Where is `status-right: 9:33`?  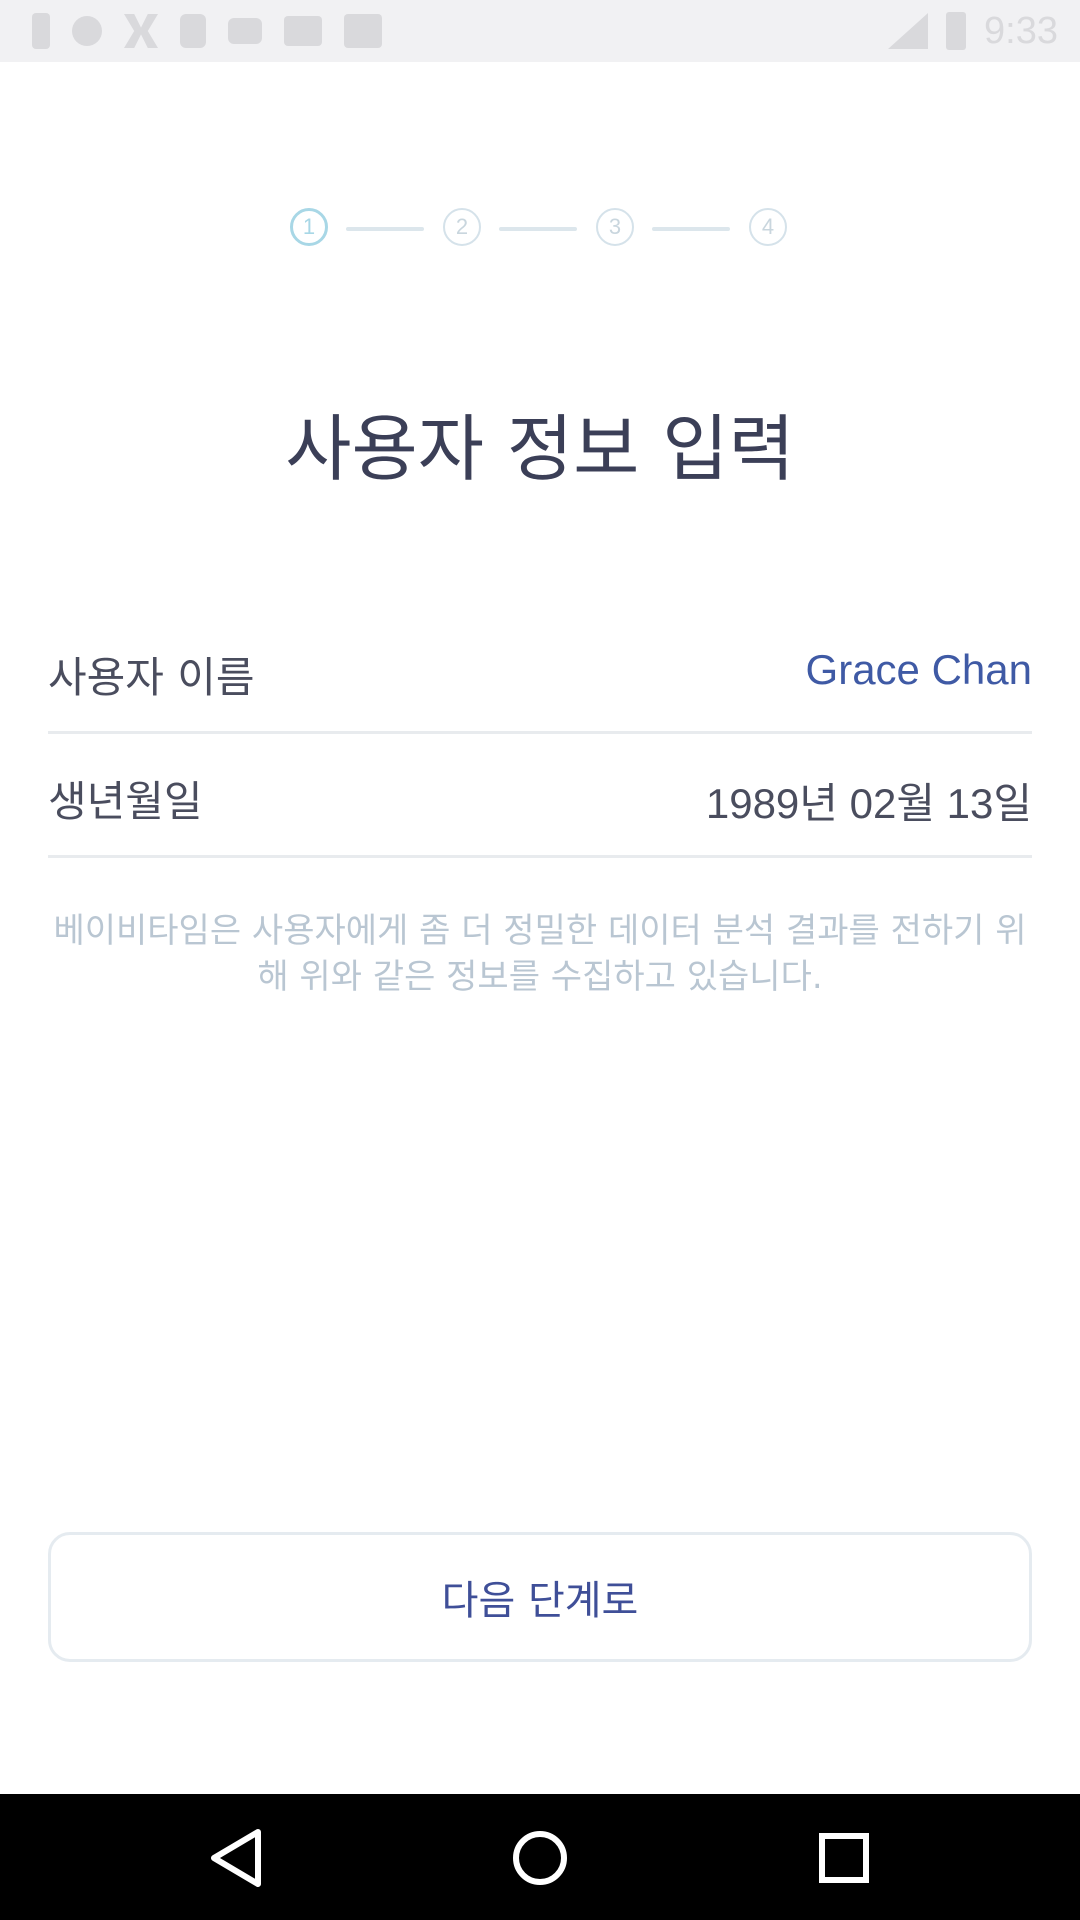 status-right: 9:33 is located at coordinates (973, 31).